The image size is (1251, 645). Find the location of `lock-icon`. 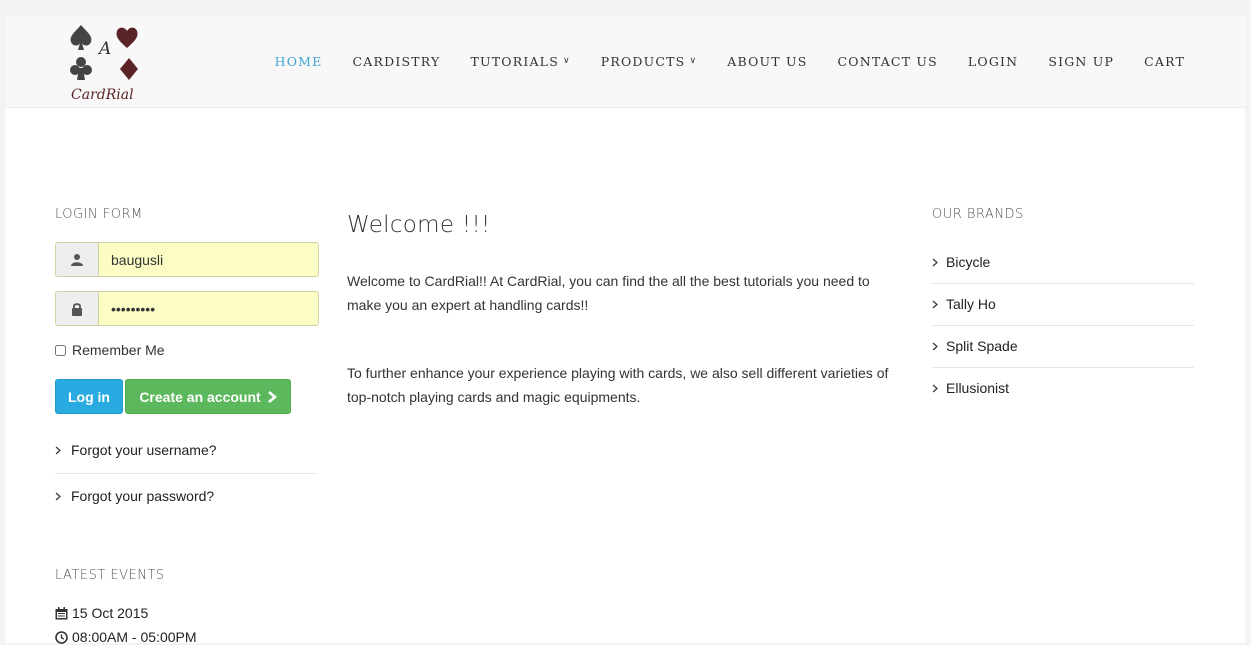

lock-icon is located at coordinates (77, 308).